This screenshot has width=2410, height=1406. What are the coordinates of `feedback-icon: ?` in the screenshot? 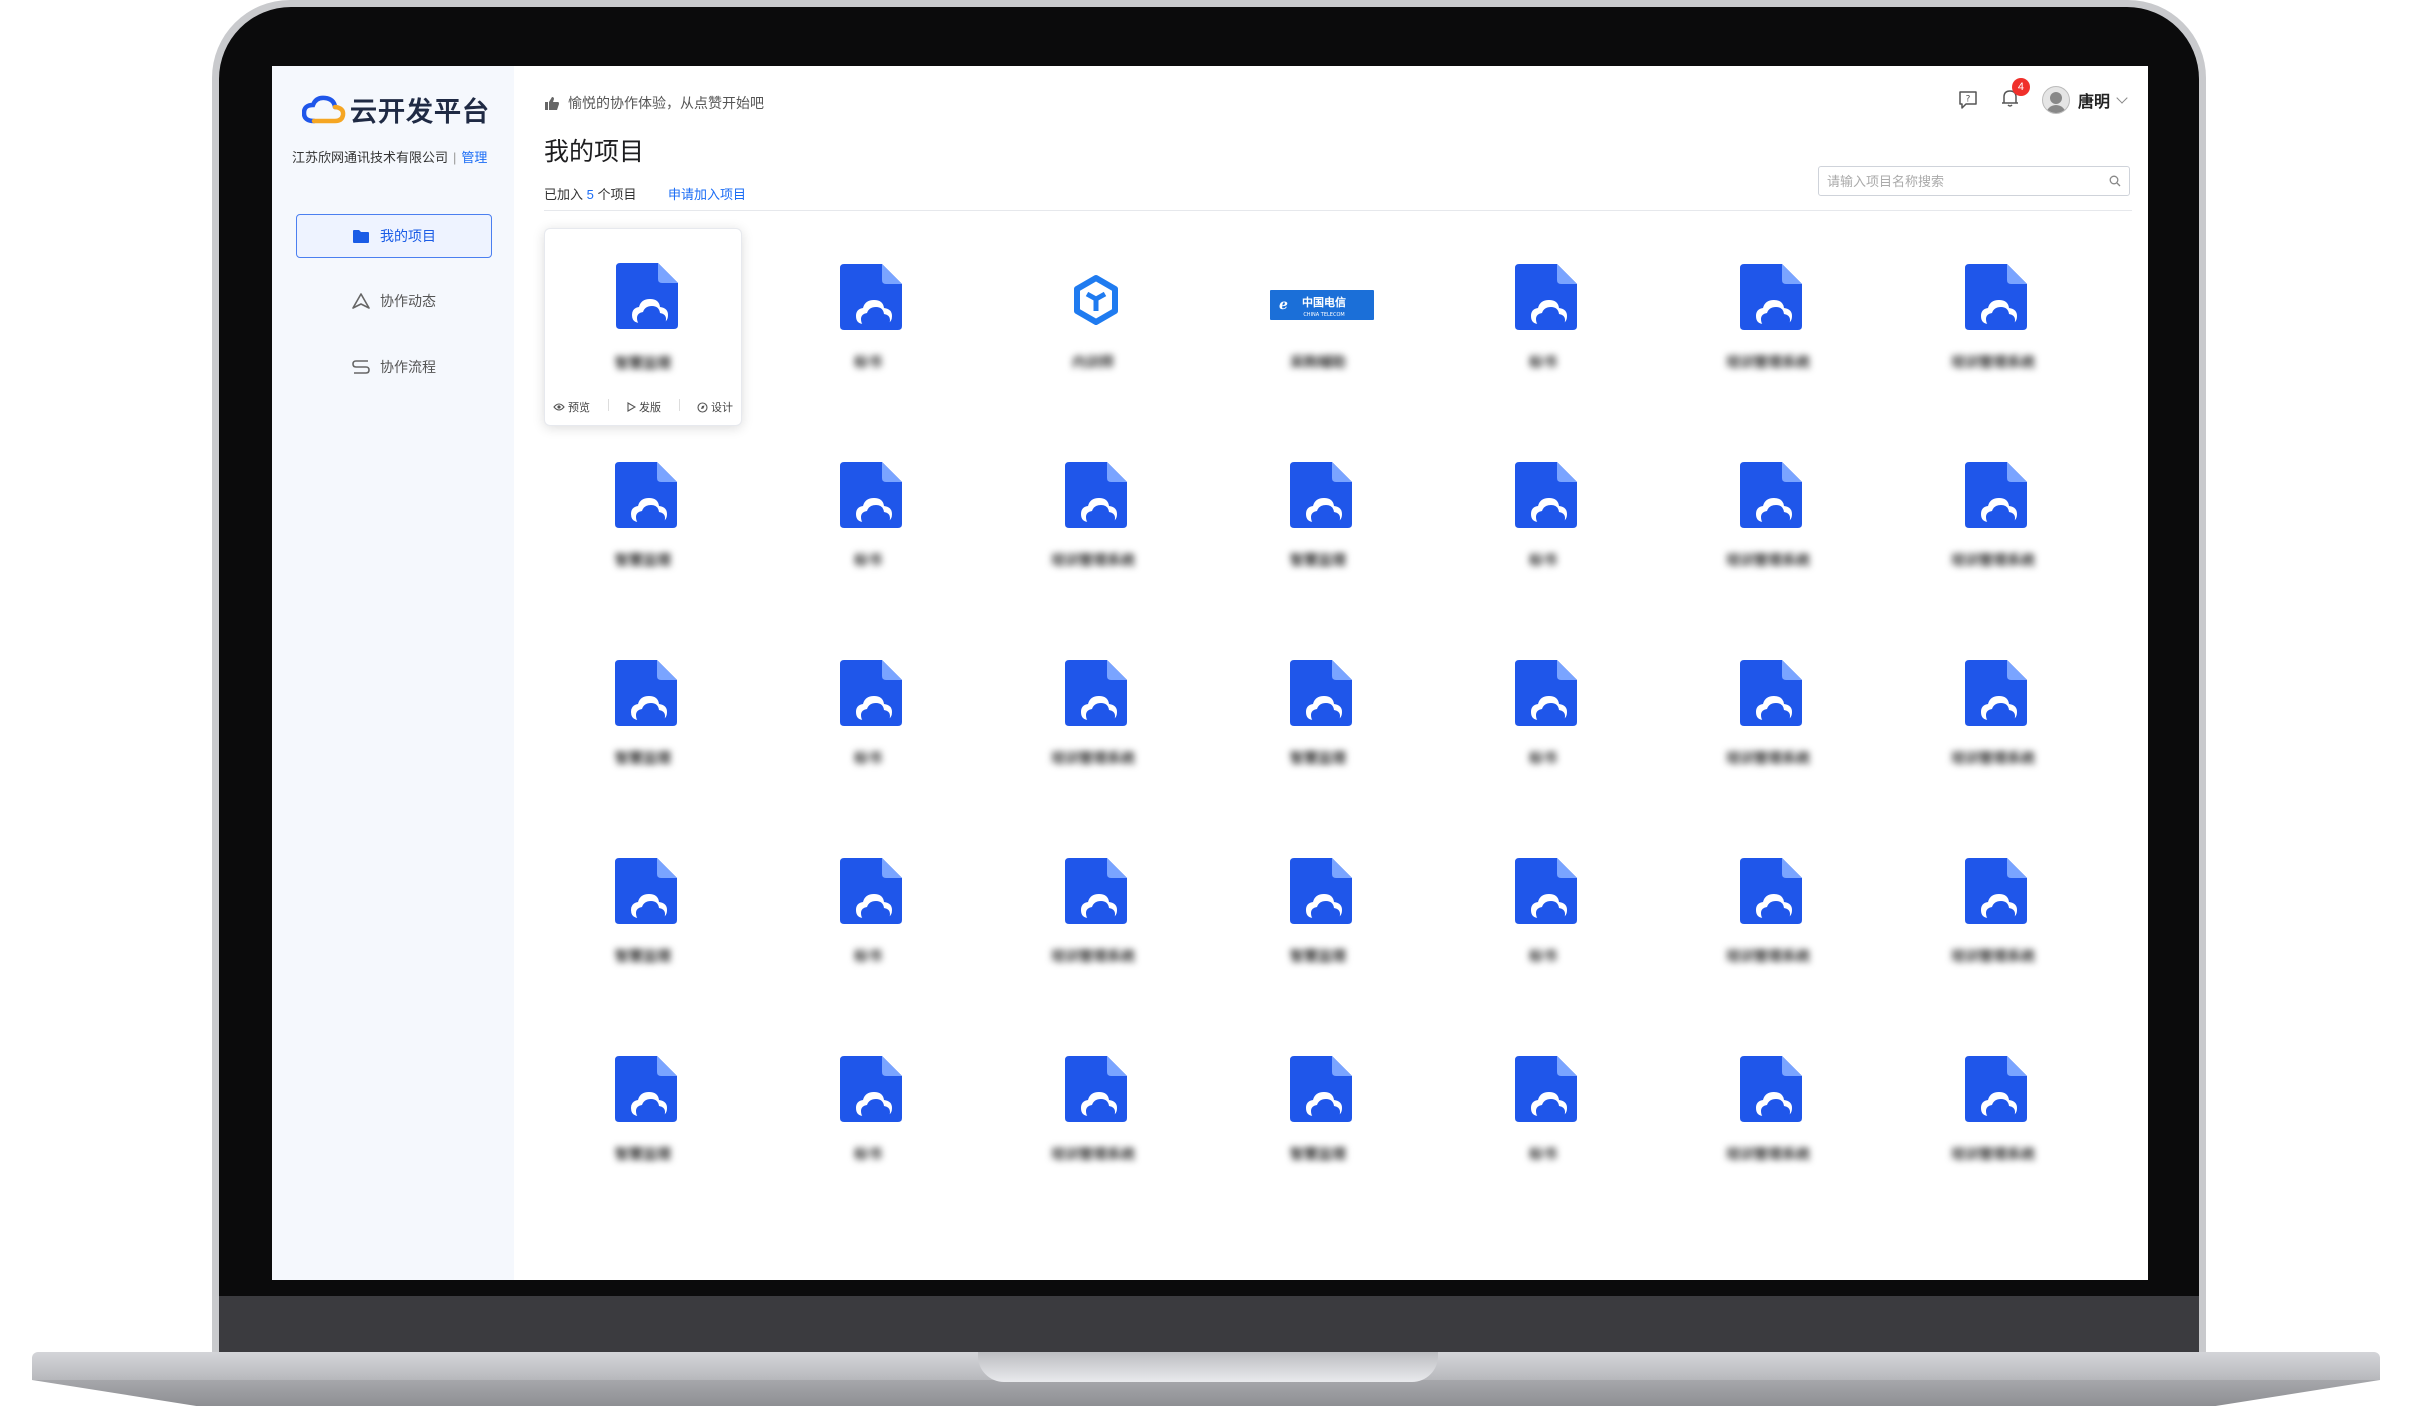 It's located at (1968, 100).